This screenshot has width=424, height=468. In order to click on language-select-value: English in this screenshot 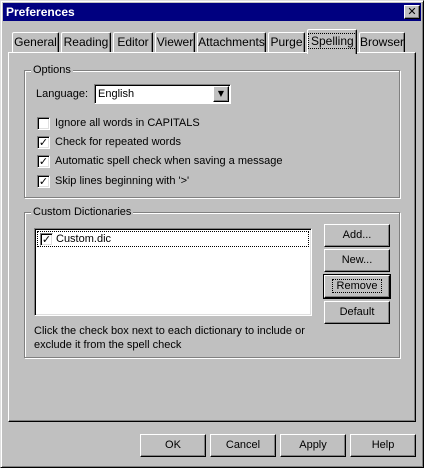, I will do `click(116, 94)`.